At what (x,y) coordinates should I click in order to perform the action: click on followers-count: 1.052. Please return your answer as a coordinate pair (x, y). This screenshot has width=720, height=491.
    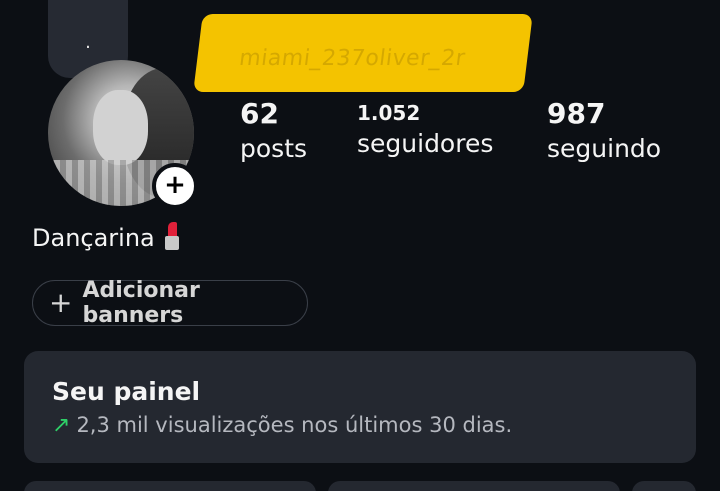
    Looking at the image, I should click on (389, 113).